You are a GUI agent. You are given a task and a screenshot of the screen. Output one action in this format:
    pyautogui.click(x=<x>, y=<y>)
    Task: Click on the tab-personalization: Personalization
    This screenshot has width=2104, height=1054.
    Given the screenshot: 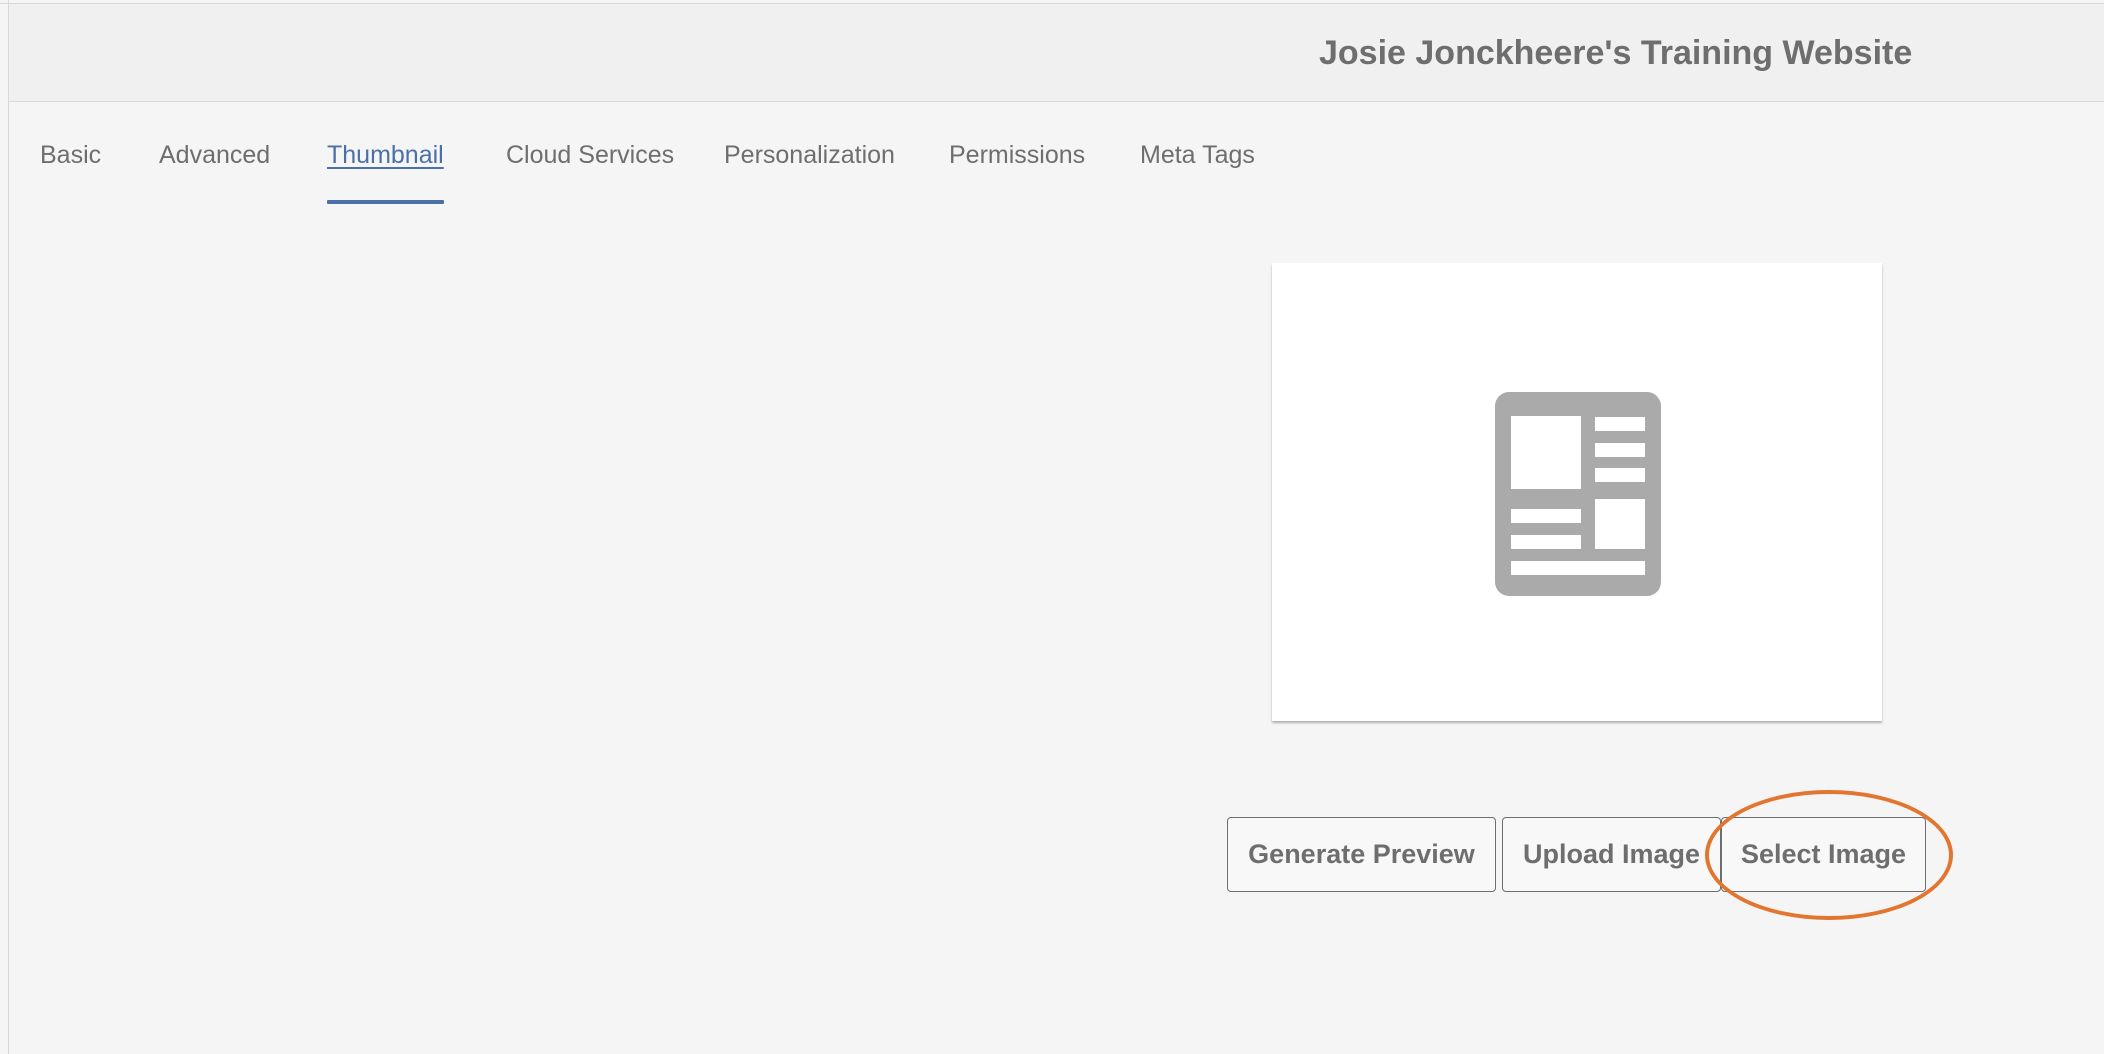 What is the action you would take?
    pyautogui.click(x=809, y=167)
    